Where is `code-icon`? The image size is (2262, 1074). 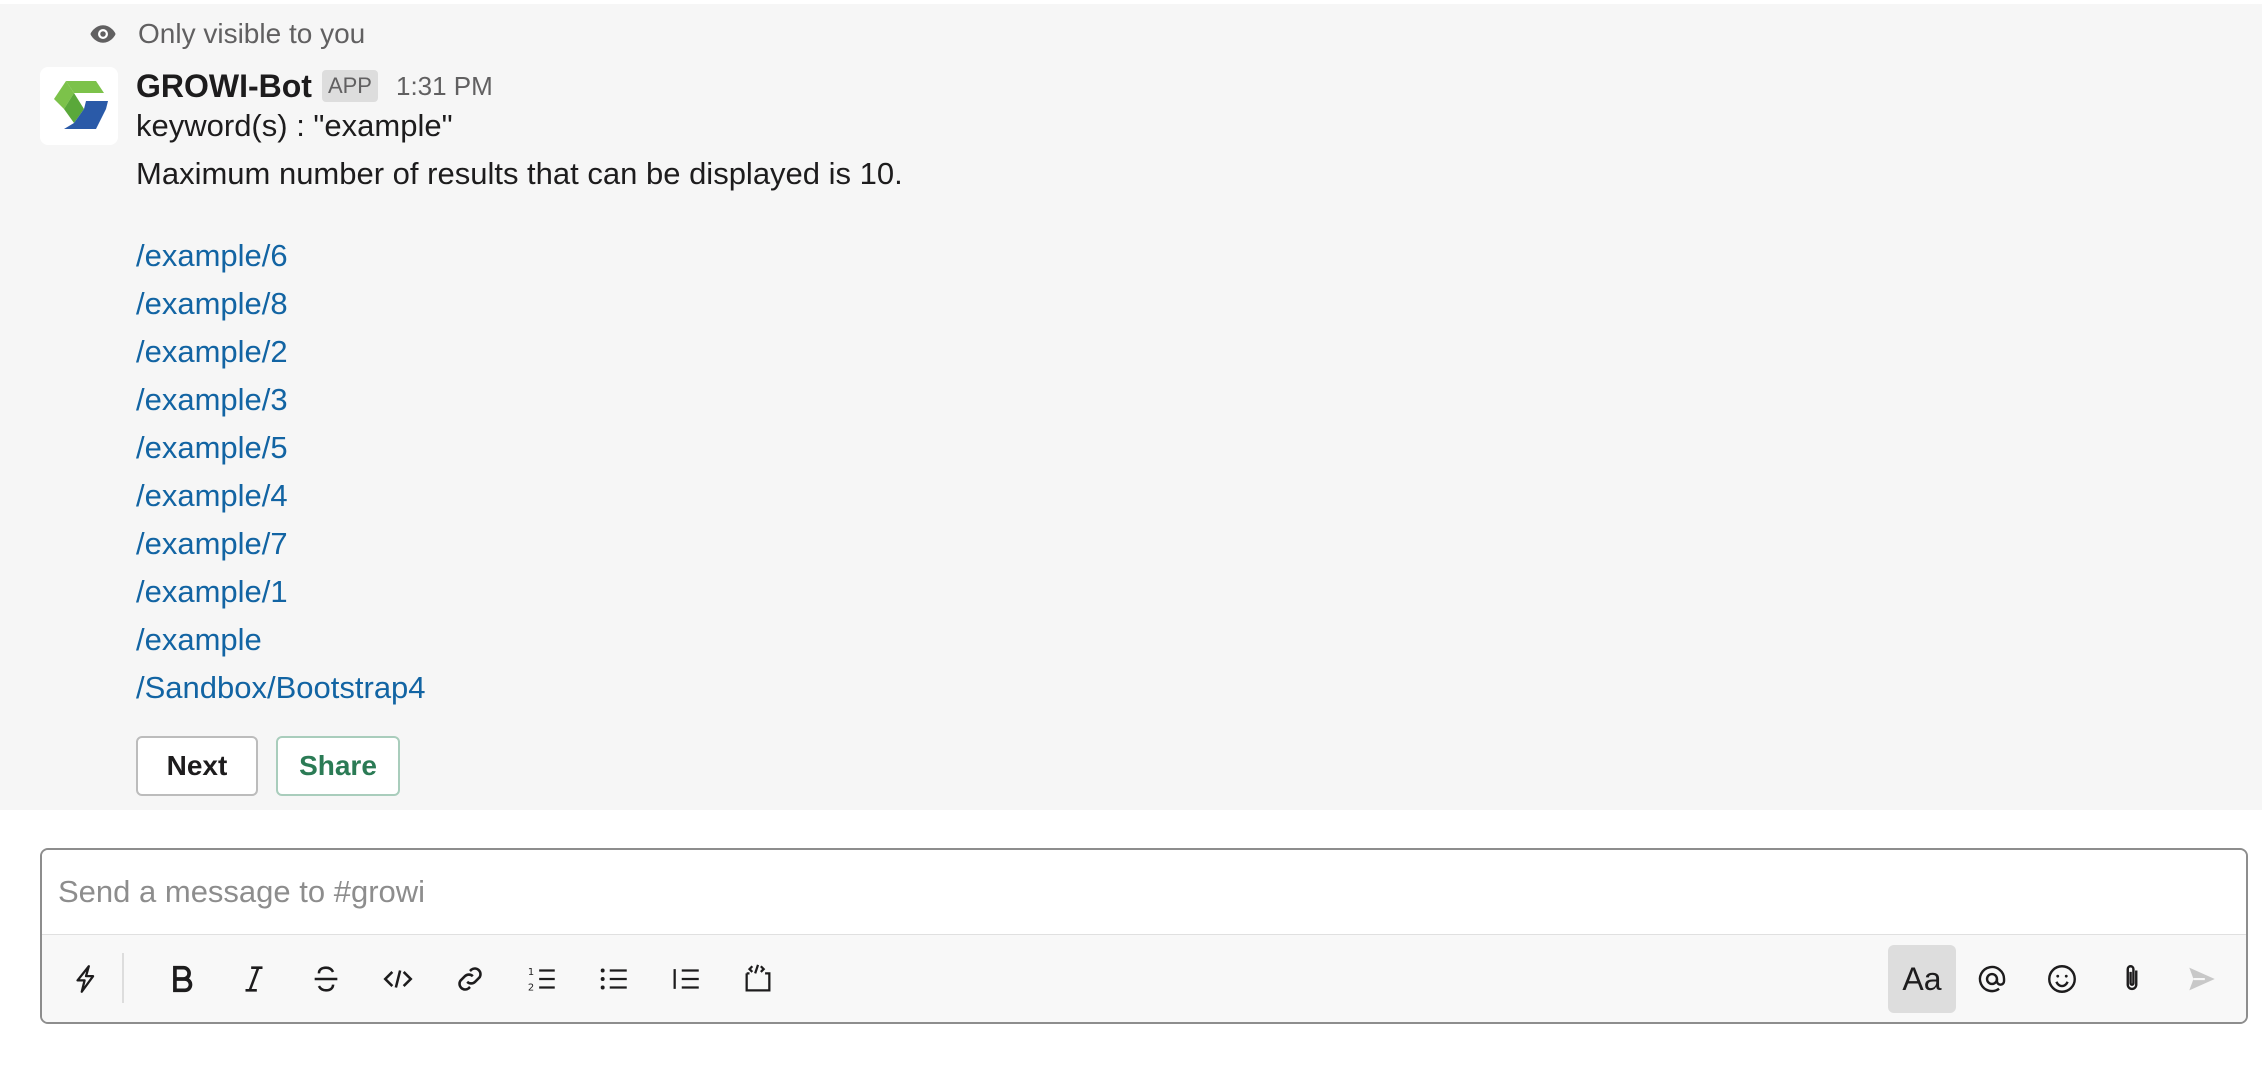
code-icon is located at coordinates (398, 979).